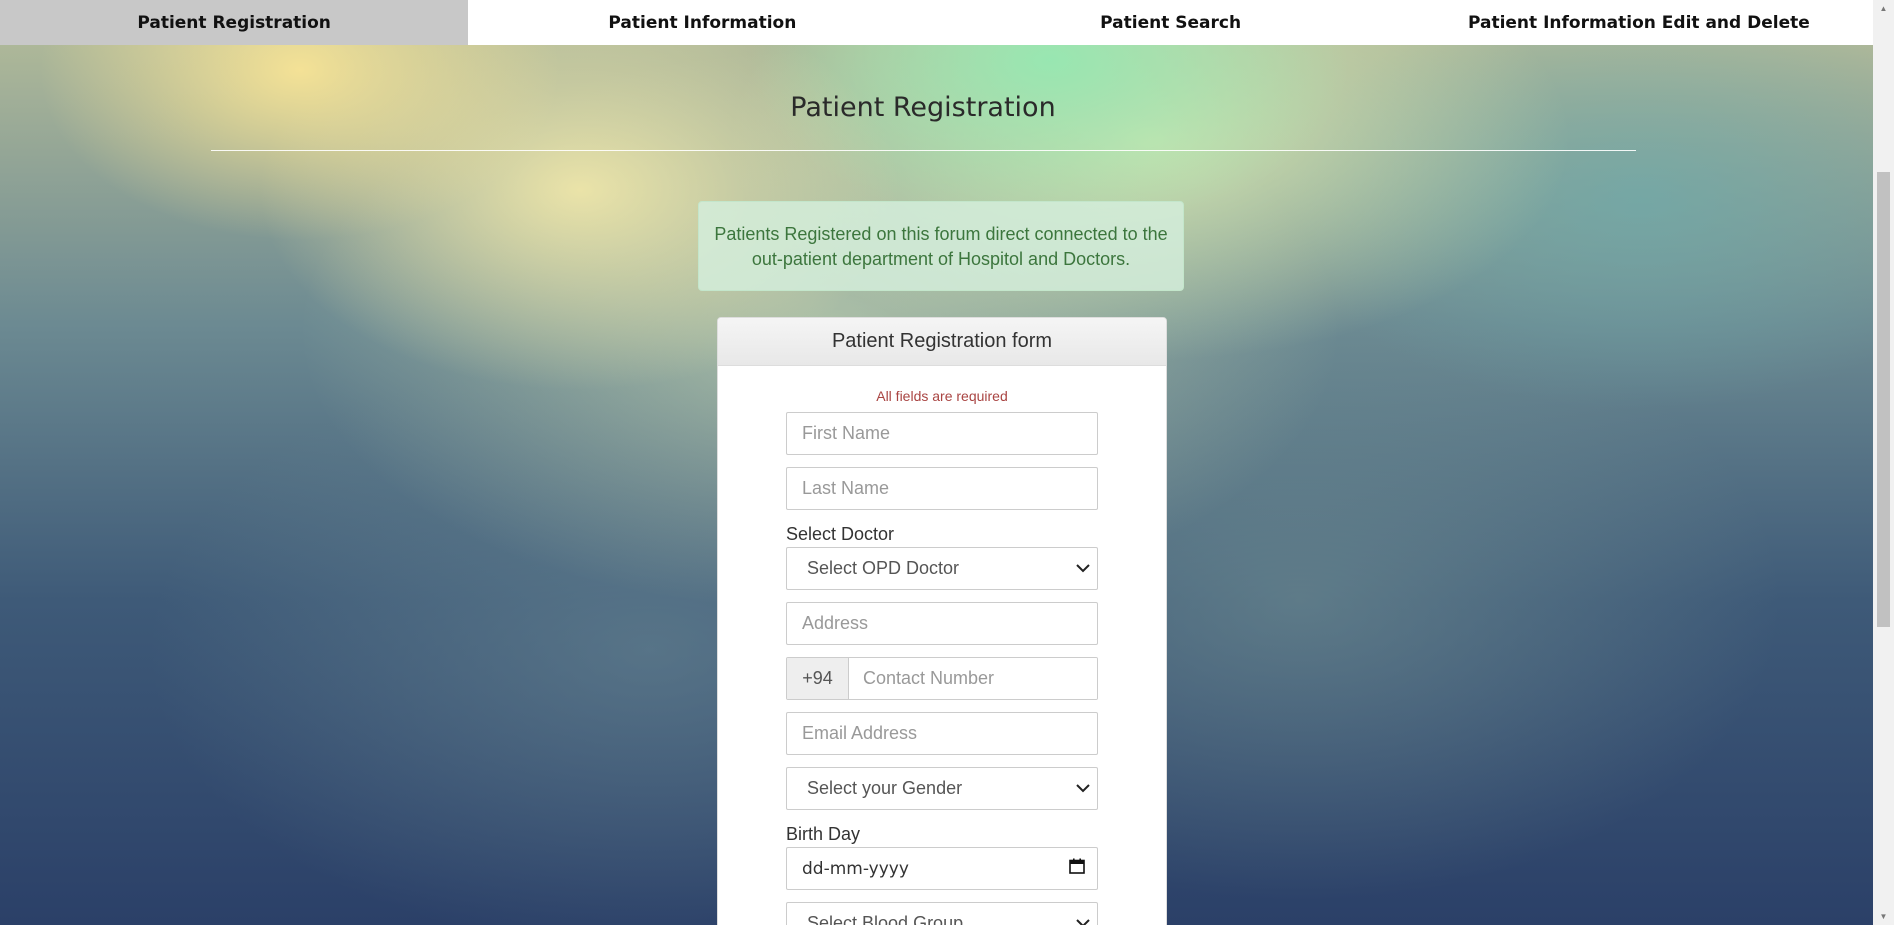  I want to click on title-divider, so click(923, 150).